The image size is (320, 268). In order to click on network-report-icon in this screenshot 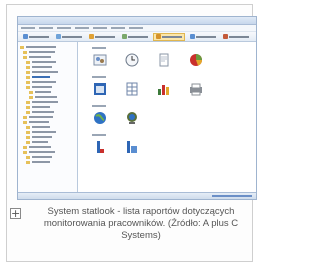, I will do `click(132, 118)`.